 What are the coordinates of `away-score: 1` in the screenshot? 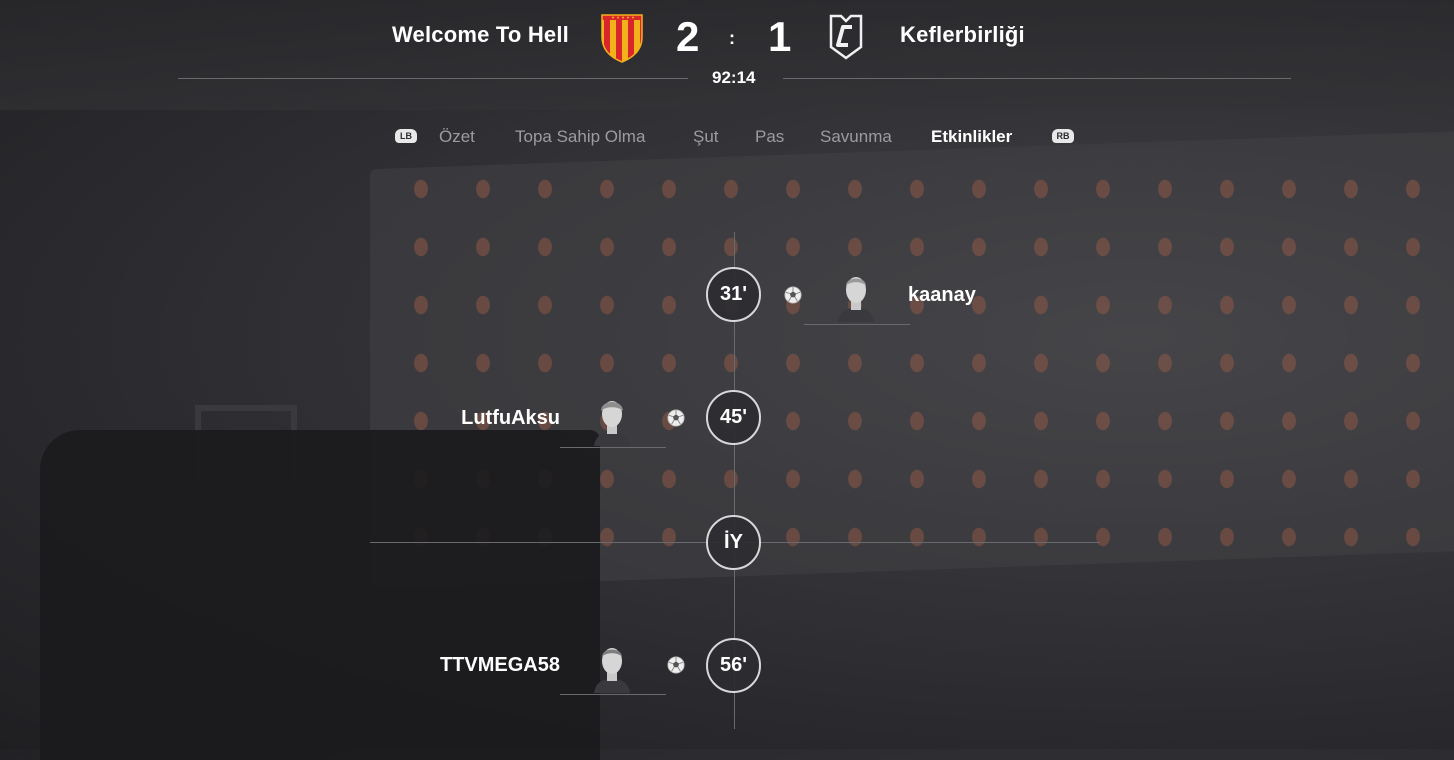 It's located at (780, 36).